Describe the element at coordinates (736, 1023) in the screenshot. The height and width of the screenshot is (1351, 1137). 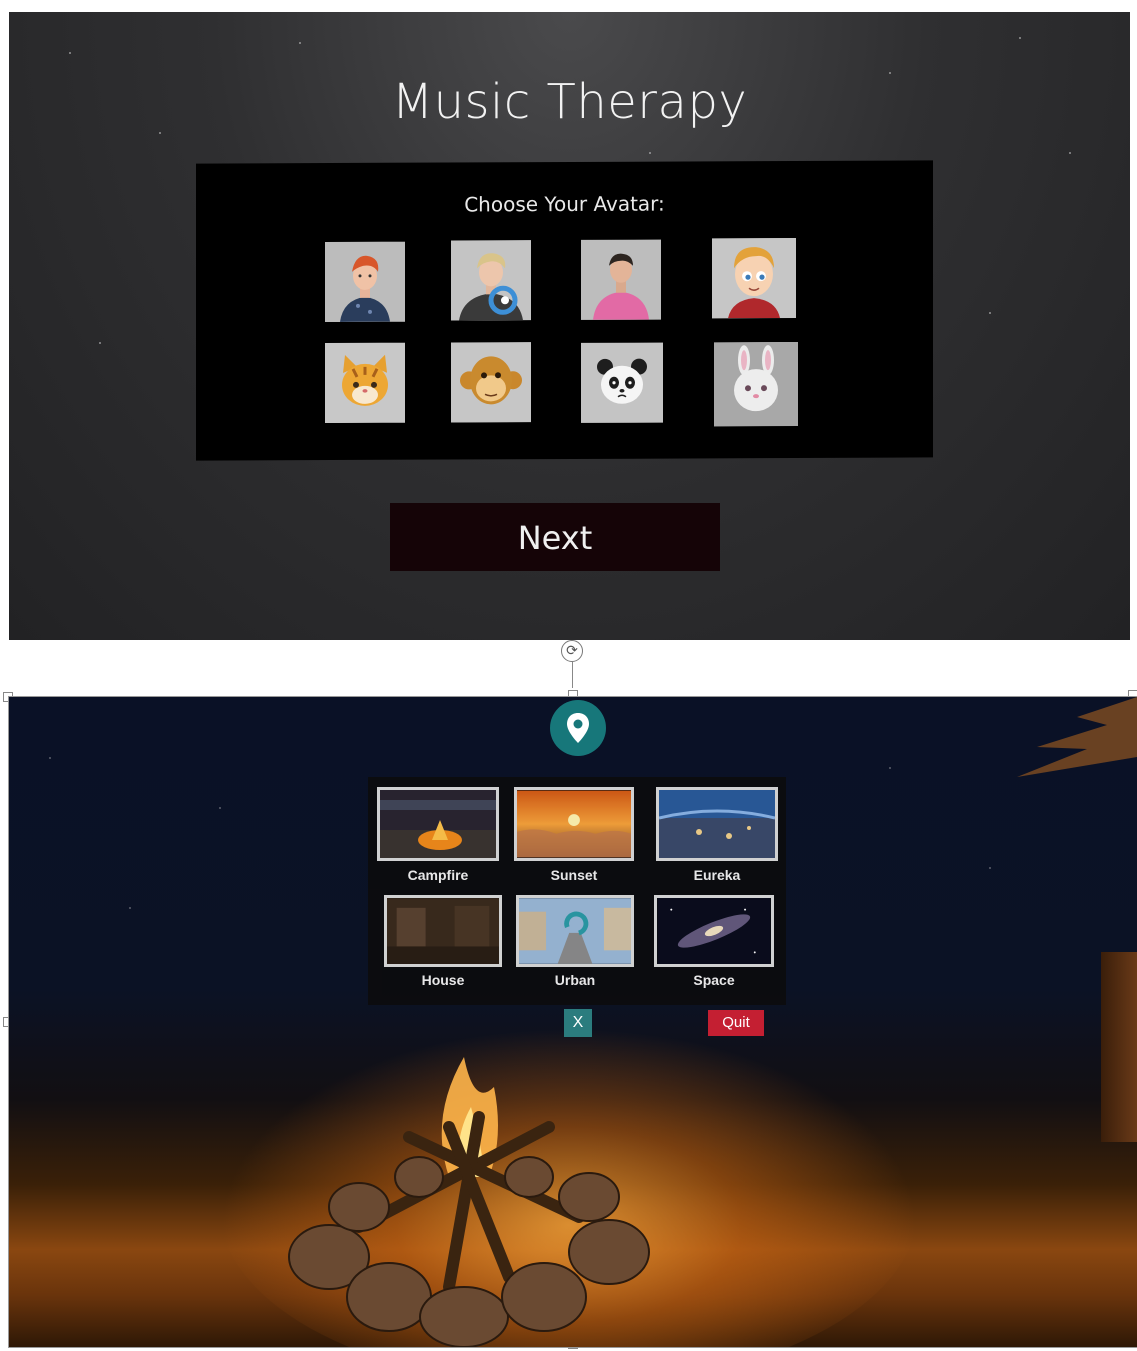
I see `quit-button: Quit` at that location.